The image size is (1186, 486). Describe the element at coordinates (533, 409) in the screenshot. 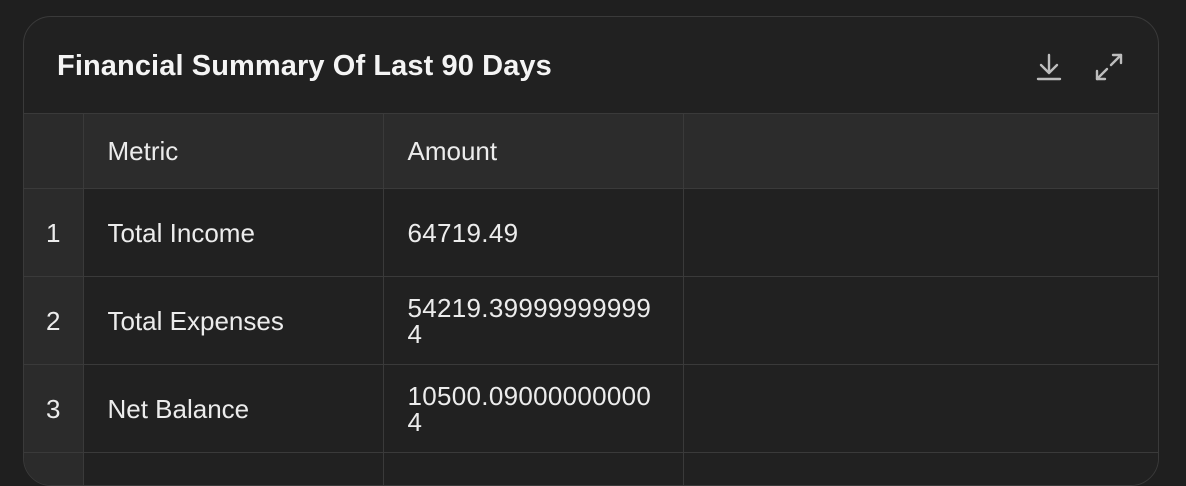

I see `amount-cell: 10500.090000000004` at that location.